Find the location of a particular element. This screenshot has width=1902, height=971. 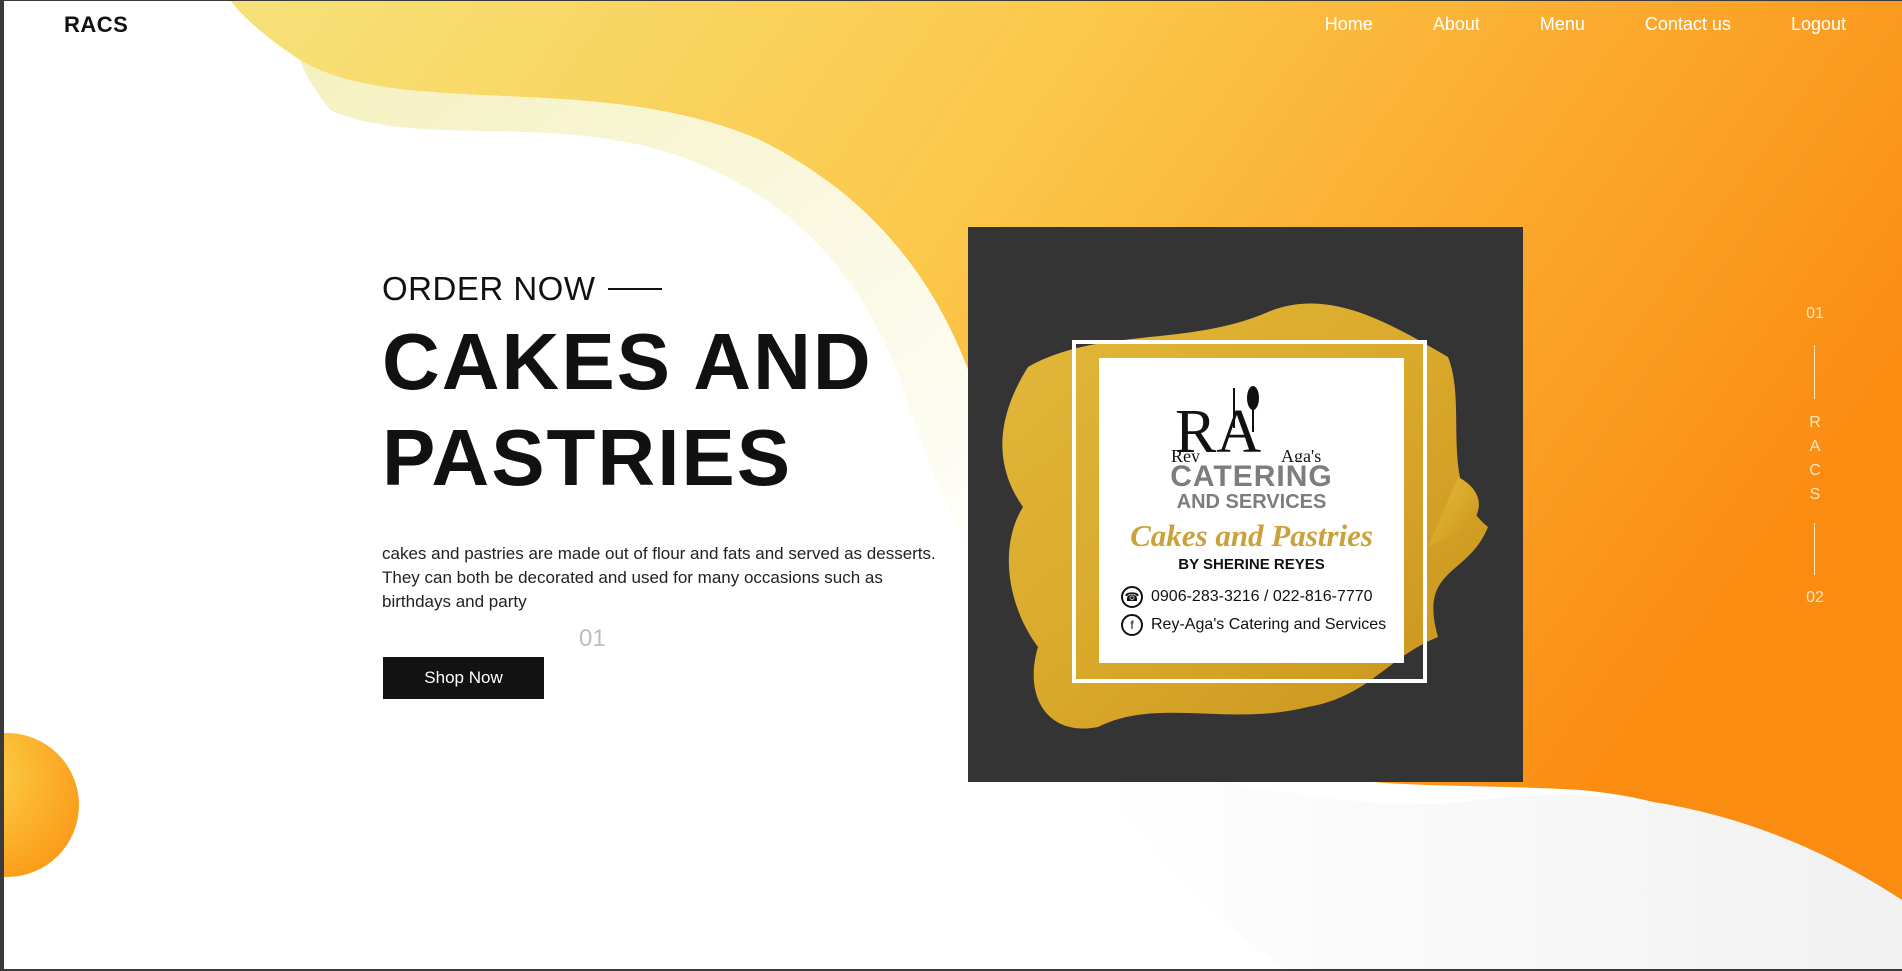

site-logo: RACS is located at coordinates (96, 25).